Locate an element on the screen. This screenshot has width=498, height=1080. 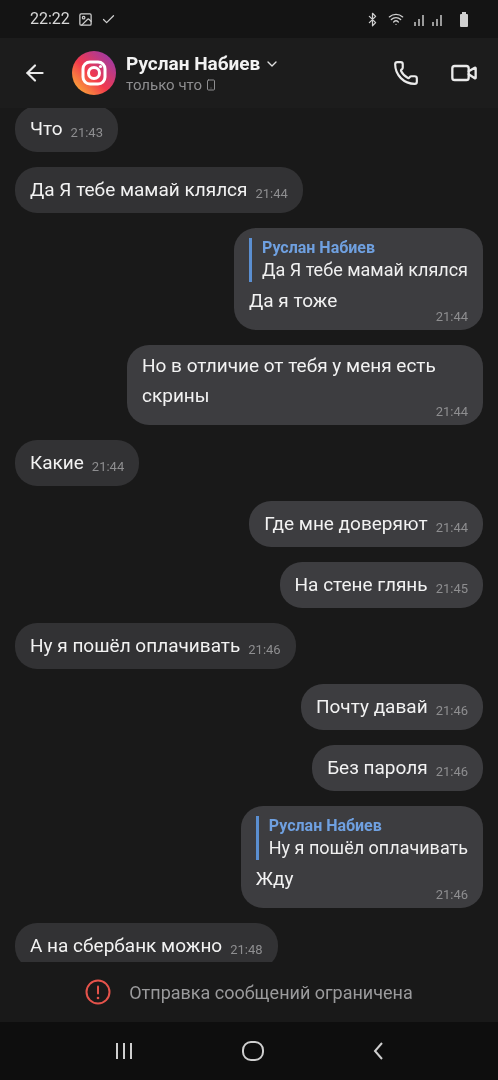
phone-icon is located at coordinates (406, 73).